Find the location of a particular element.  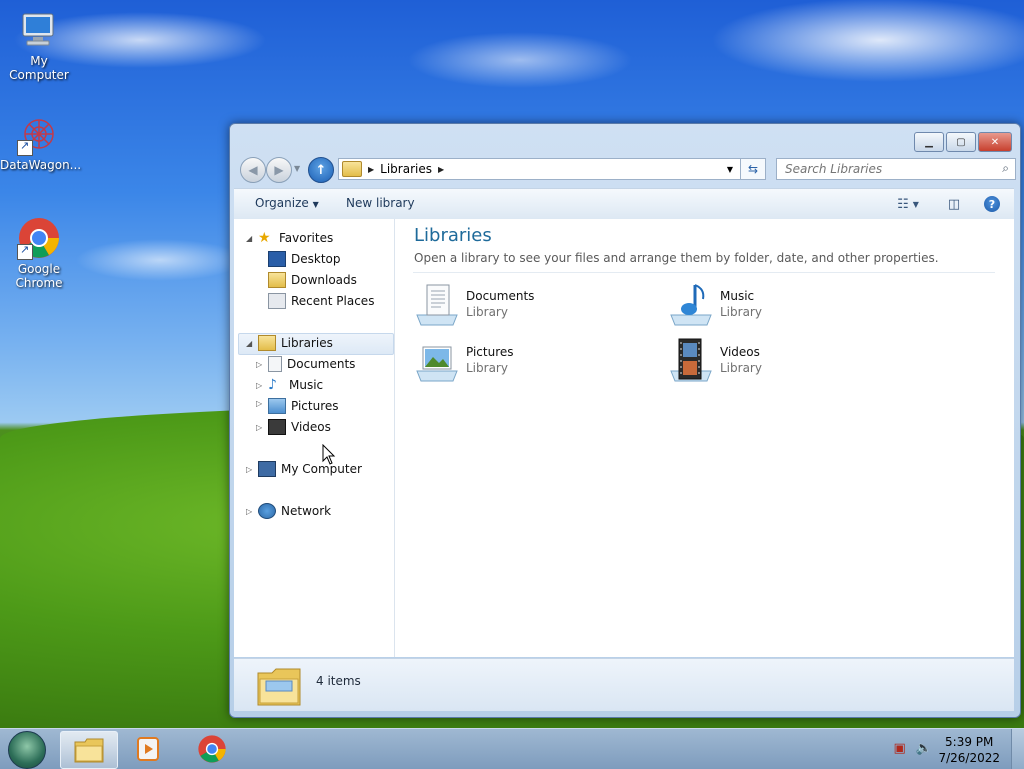

system-tray: ▣ 🔈 is located at coordinates (913, 748).